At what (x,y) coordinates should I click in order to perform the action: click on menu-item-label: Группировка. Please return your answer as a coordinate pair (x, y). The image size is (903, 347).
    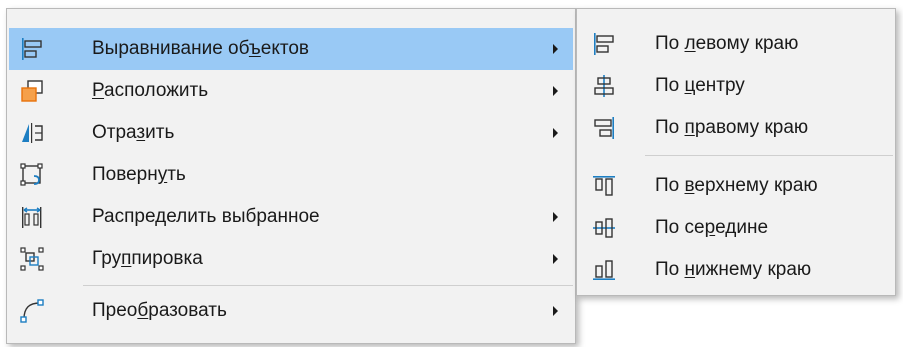
    Looking at the image, I should click on (147, 258).